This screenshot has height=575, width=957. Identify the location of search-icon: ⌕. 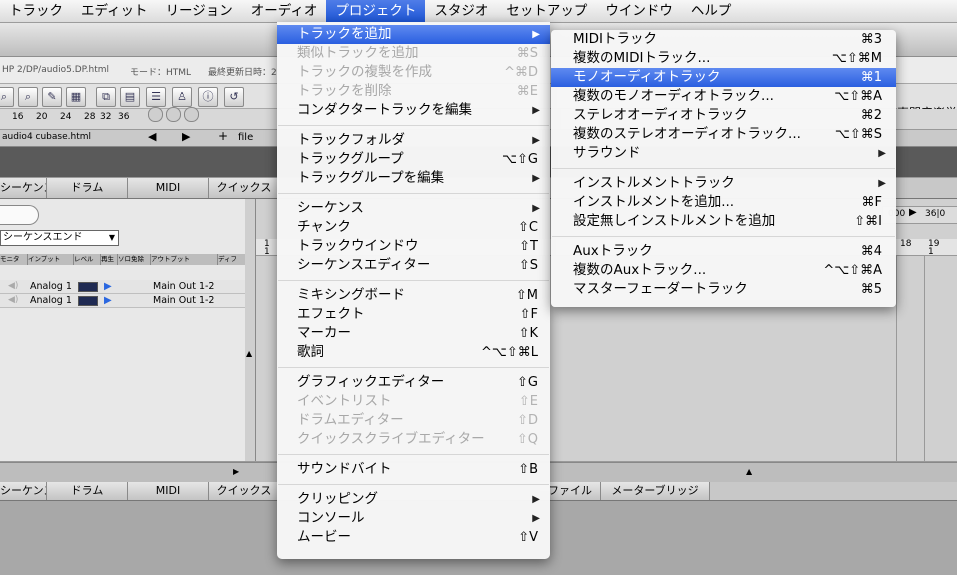
(28, 97).